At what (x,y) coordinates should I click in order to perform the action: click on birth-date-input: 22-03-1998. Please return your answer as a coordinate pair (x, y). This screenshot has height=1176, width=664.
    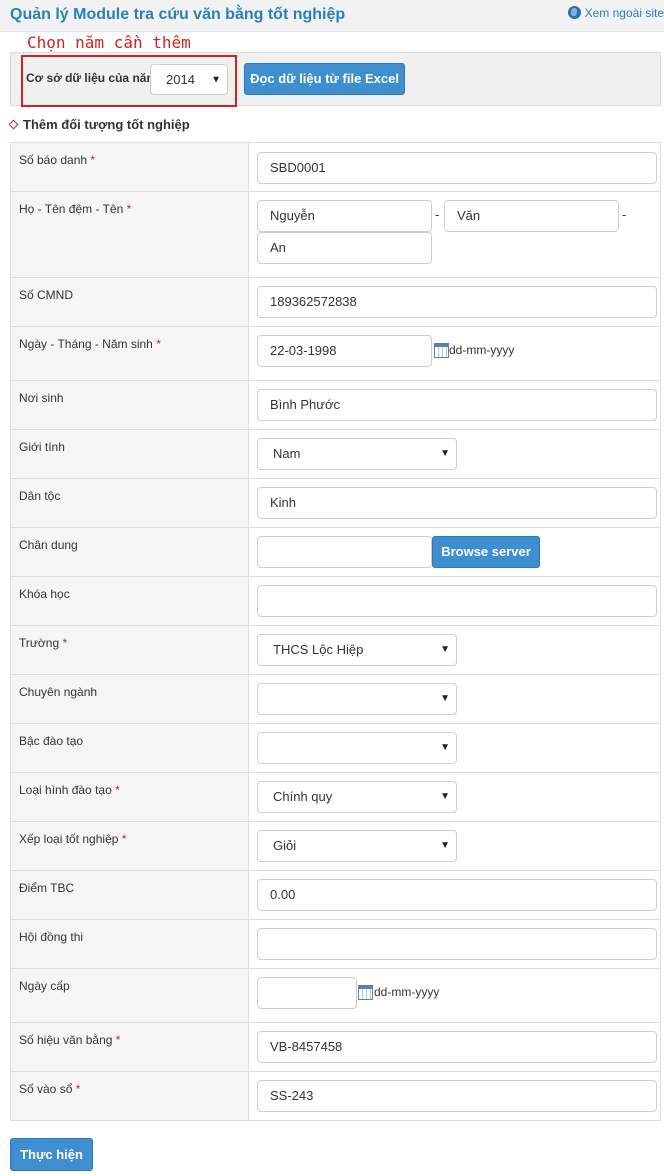
    Looking at the image, I should click on (344, 351).